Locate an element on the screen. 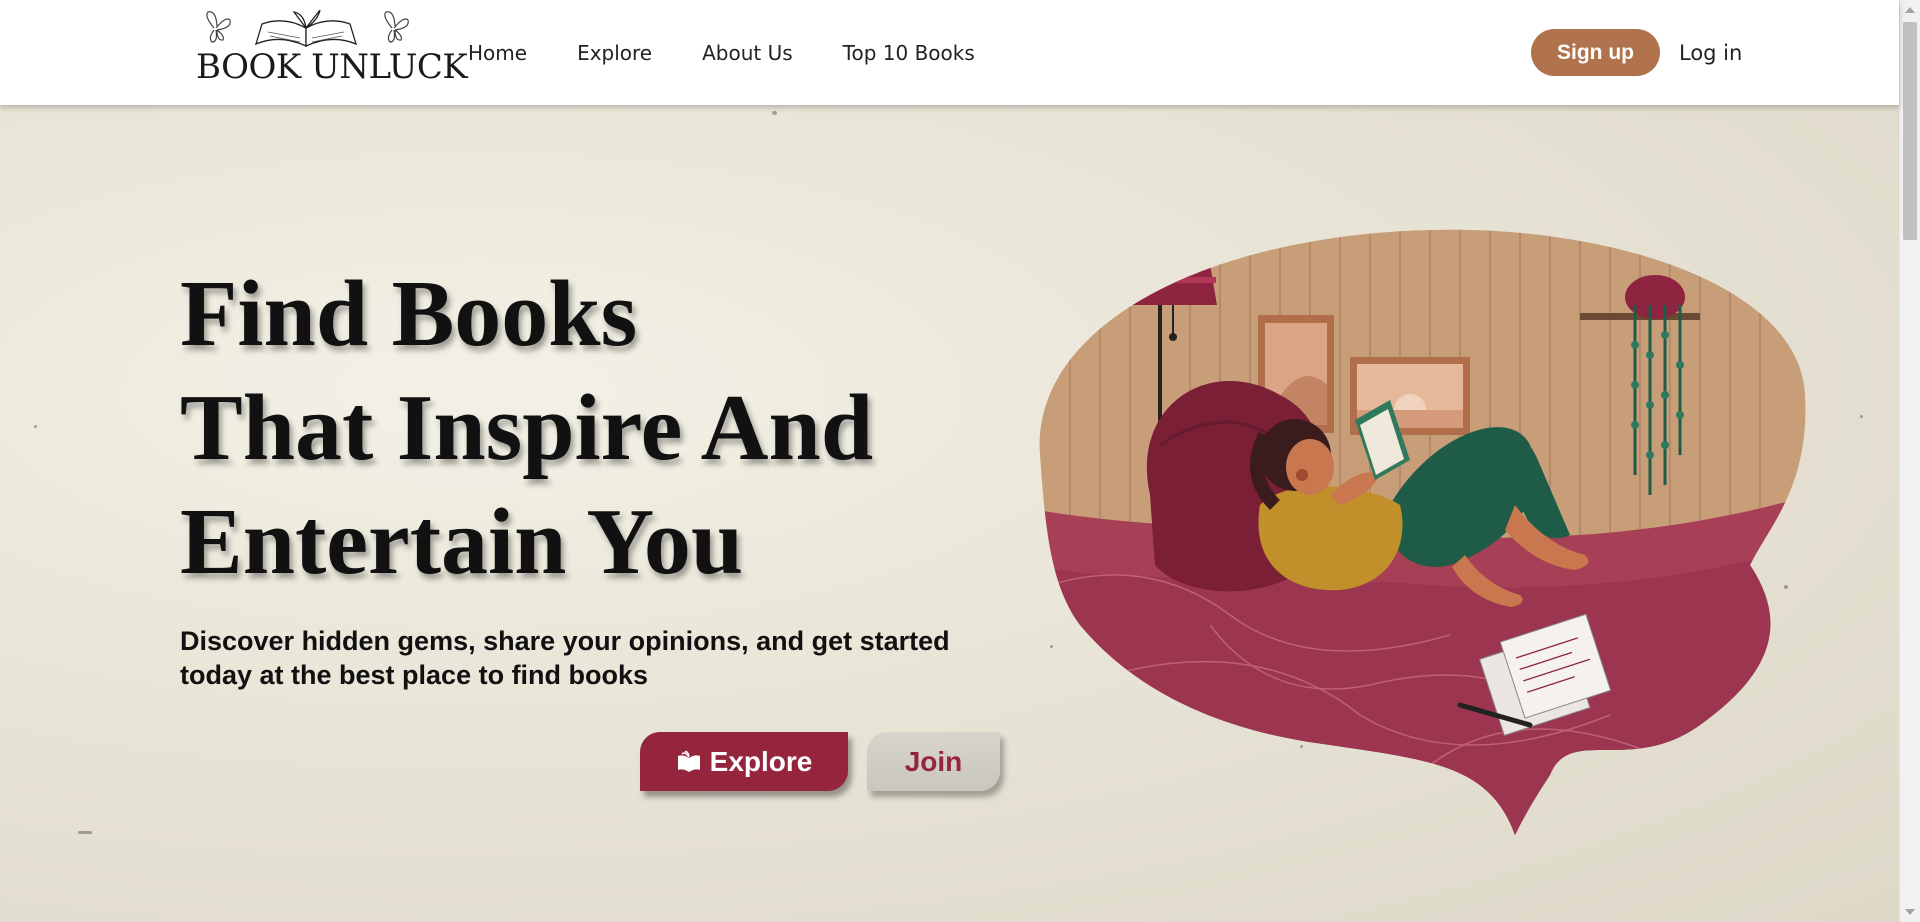  nav-explore-link: Explore is located at coordinates (614, 53).